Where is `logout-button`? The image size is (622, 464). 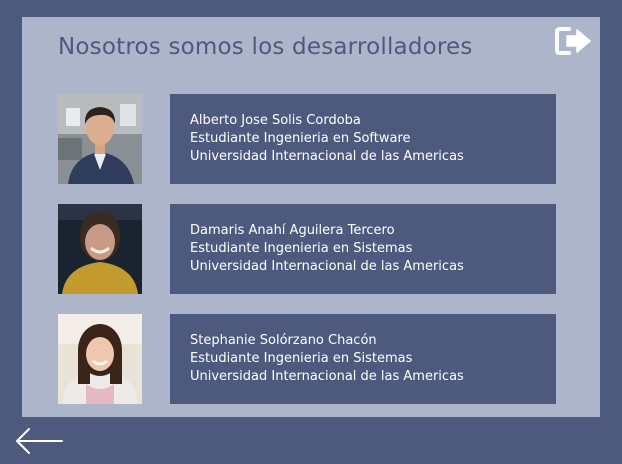 logout-button is located at coordinates (574, 41).